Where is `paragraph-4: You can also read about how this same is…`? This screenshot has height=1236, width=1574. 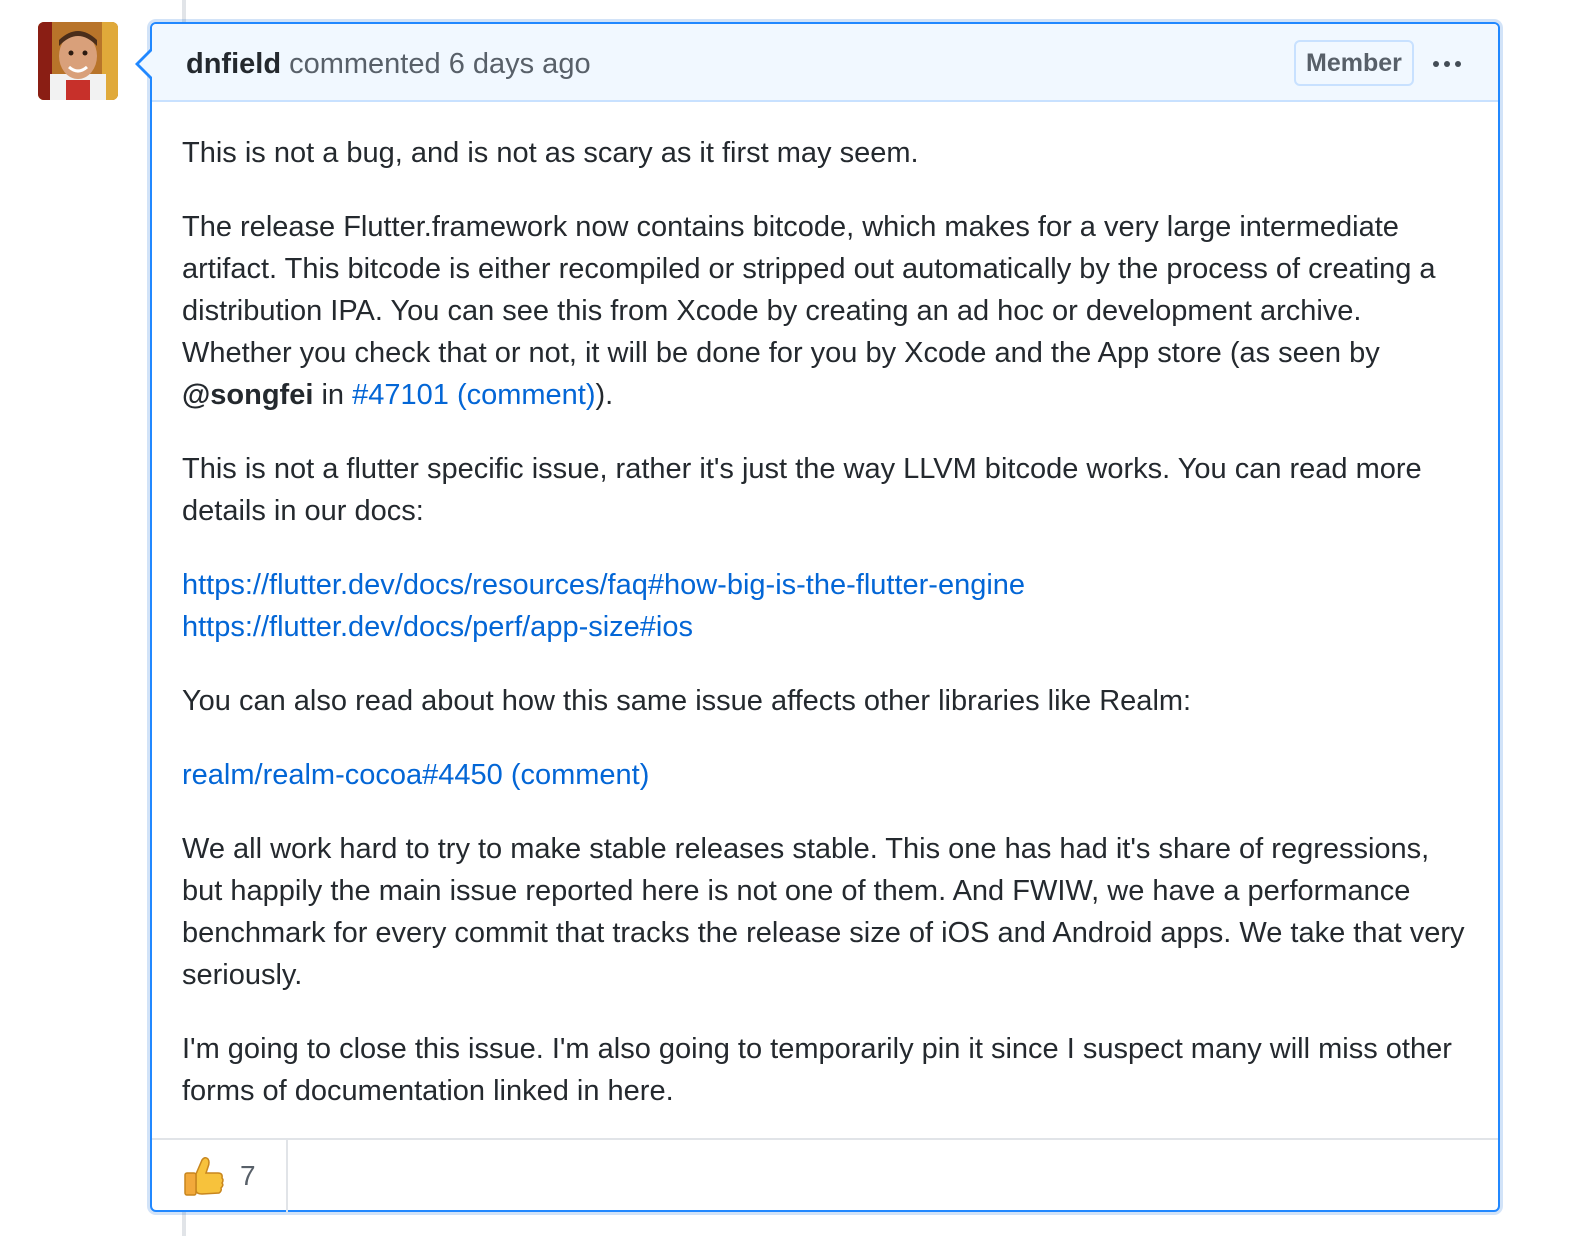
paragraph-4: You can also read about how this same is… is located at coordinates (687, 701).